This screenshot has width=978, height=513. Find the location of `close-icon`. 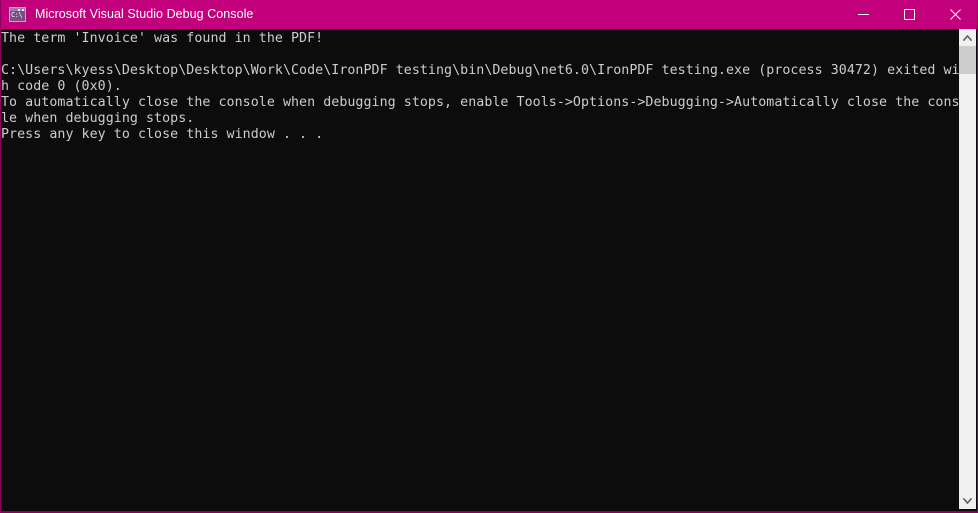

close-icon is located at coordinates (955, 14).